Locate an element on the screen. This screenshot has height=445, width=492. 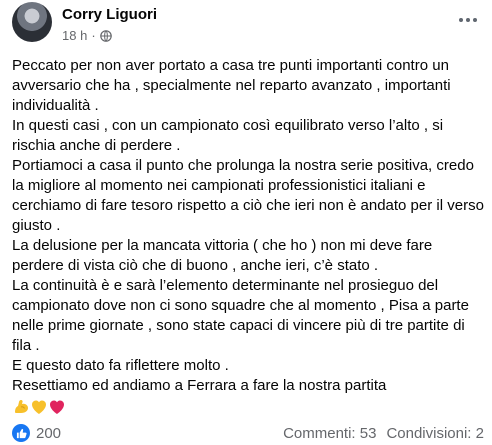
like-reaction-icon is located at coordinates (21, 433).